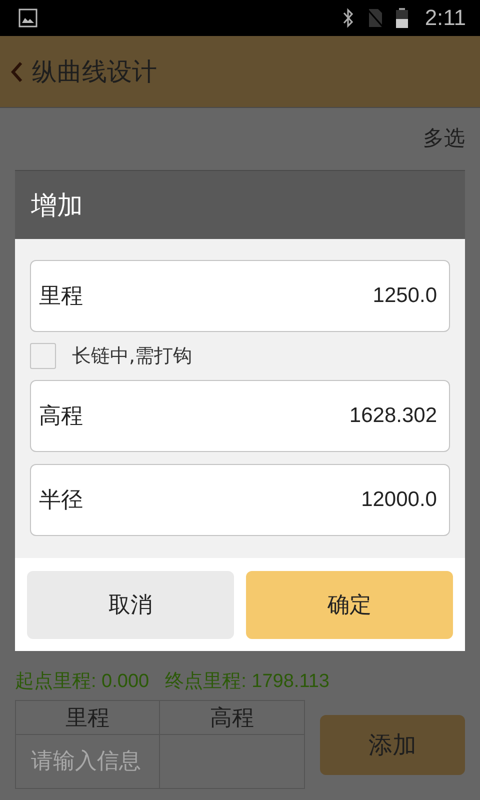 The image size is (480, 800). I want to click on status-time: 2:11, so click(445, 18).